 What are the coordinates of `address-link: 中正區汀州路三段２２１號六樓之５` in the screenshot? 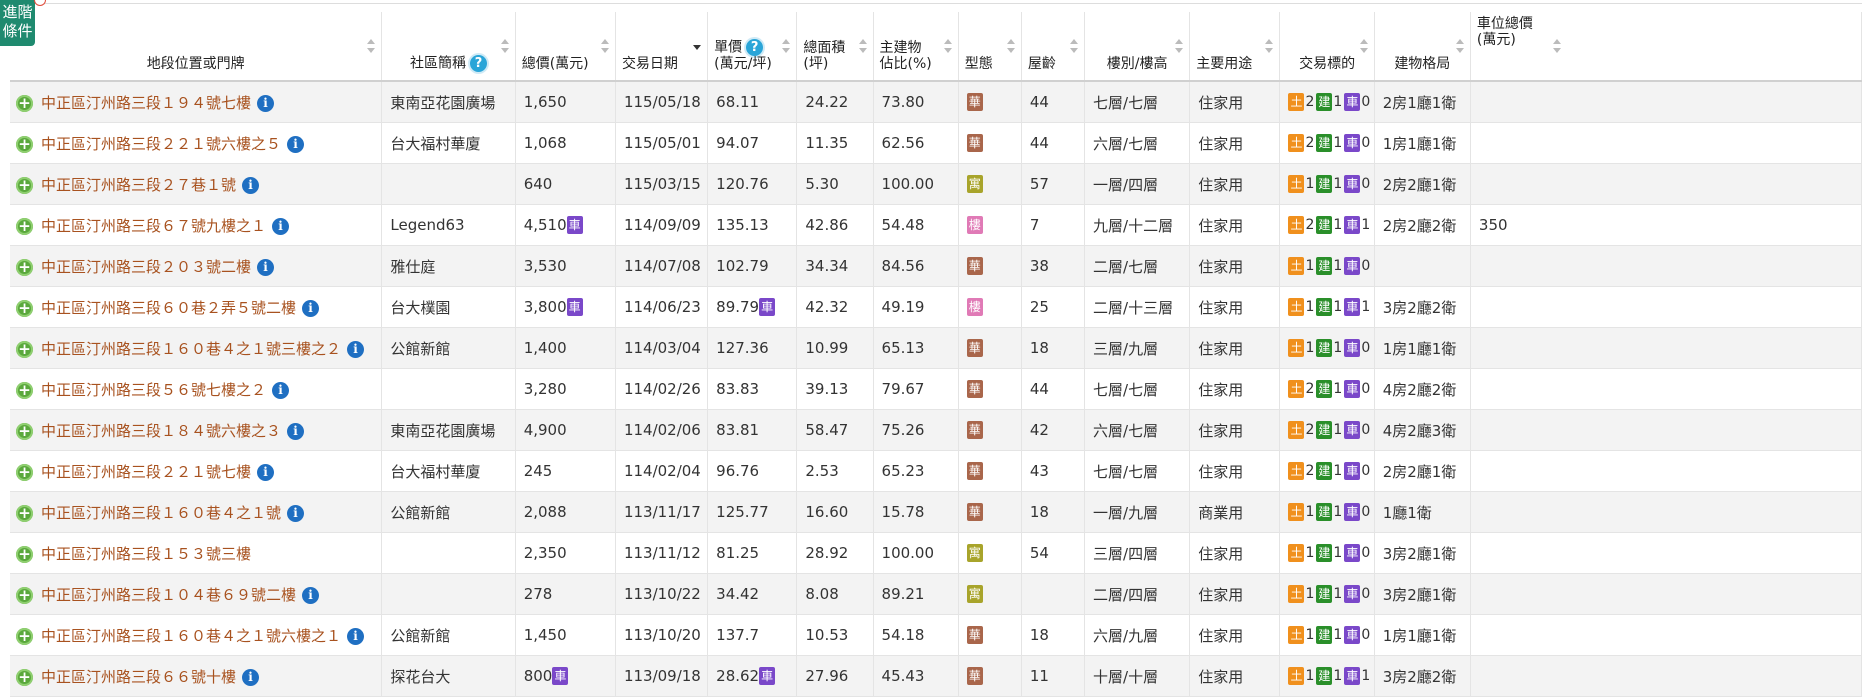 It's located at (161, 144).